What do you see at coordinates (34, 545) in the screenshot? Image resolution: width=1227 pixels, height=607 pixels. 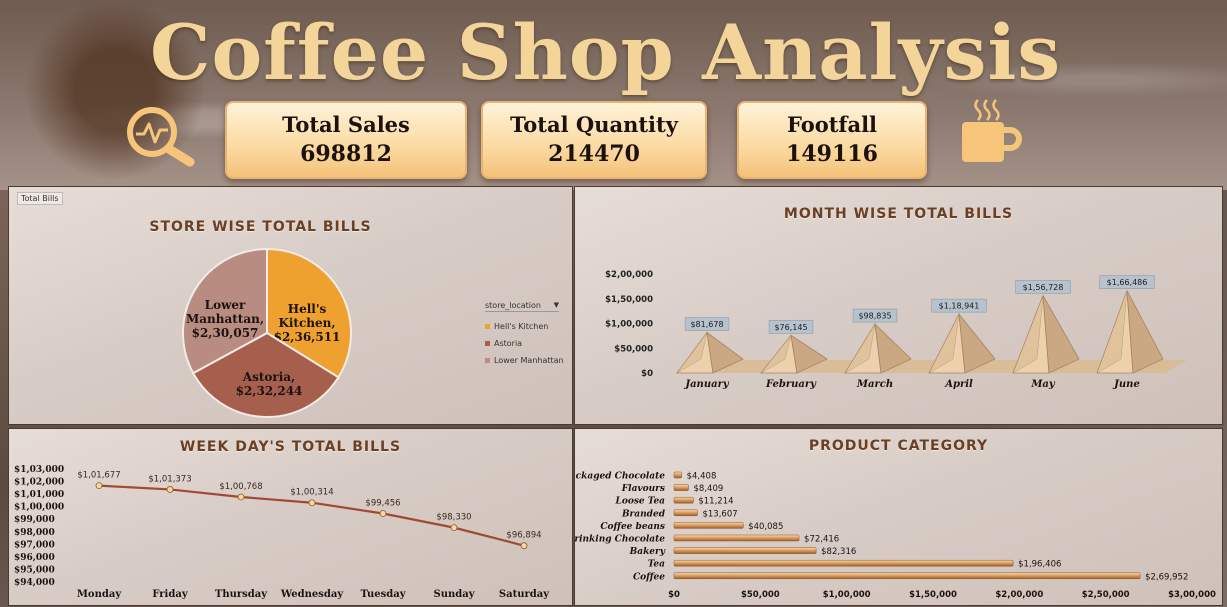 I see `y-tick-label: $97,000` at bounding box center [34, 545].